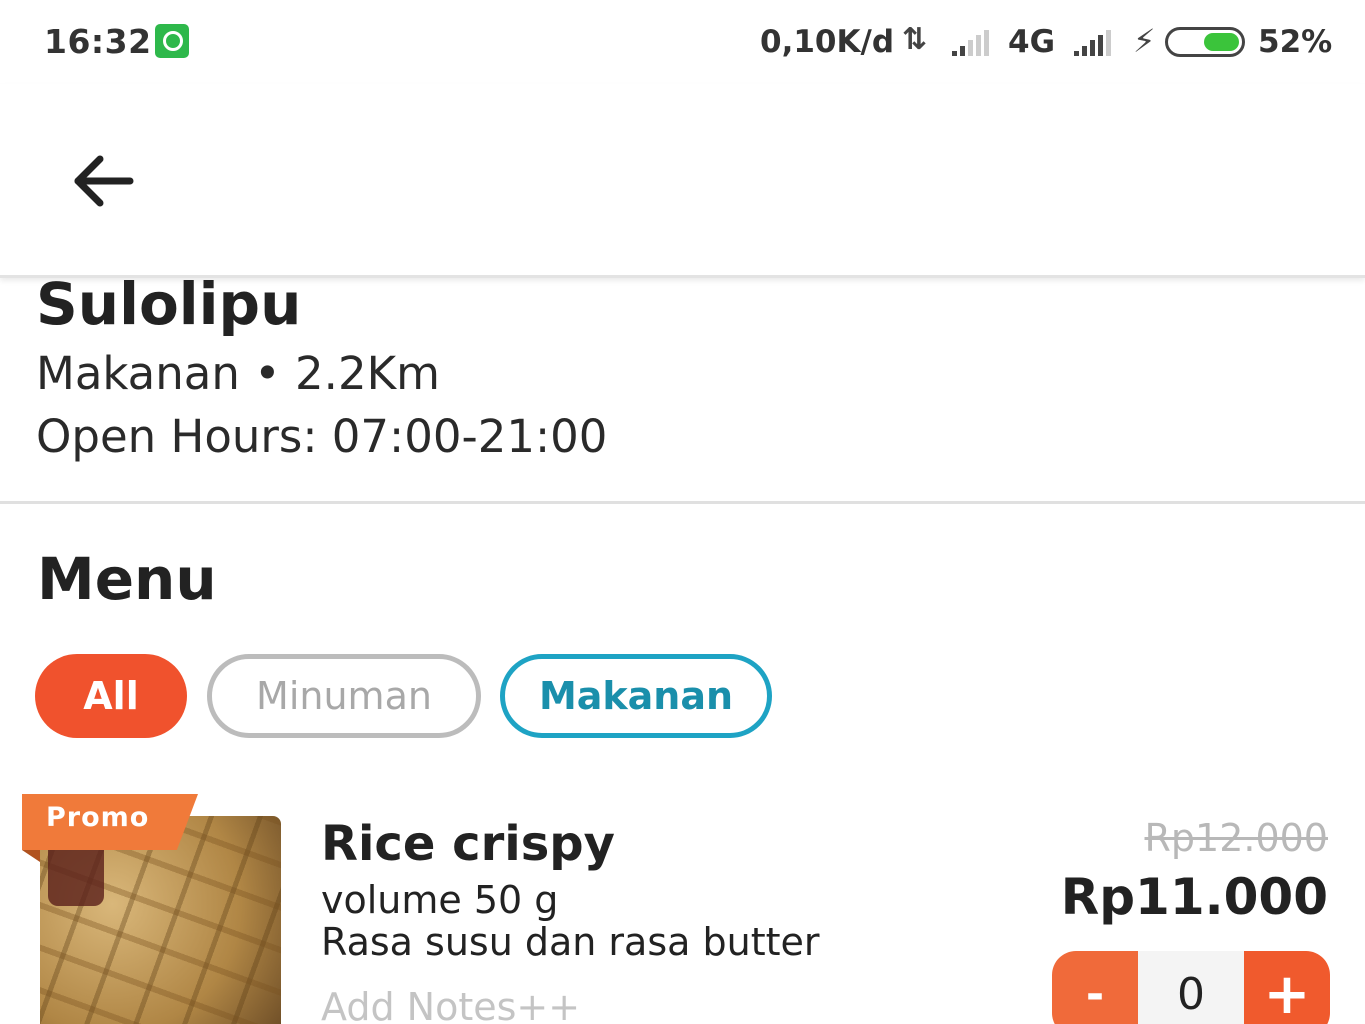 The height and width of the screenshot is (1024, 1365). I want to click on battery-percent: 52%, so click(1295, 42).